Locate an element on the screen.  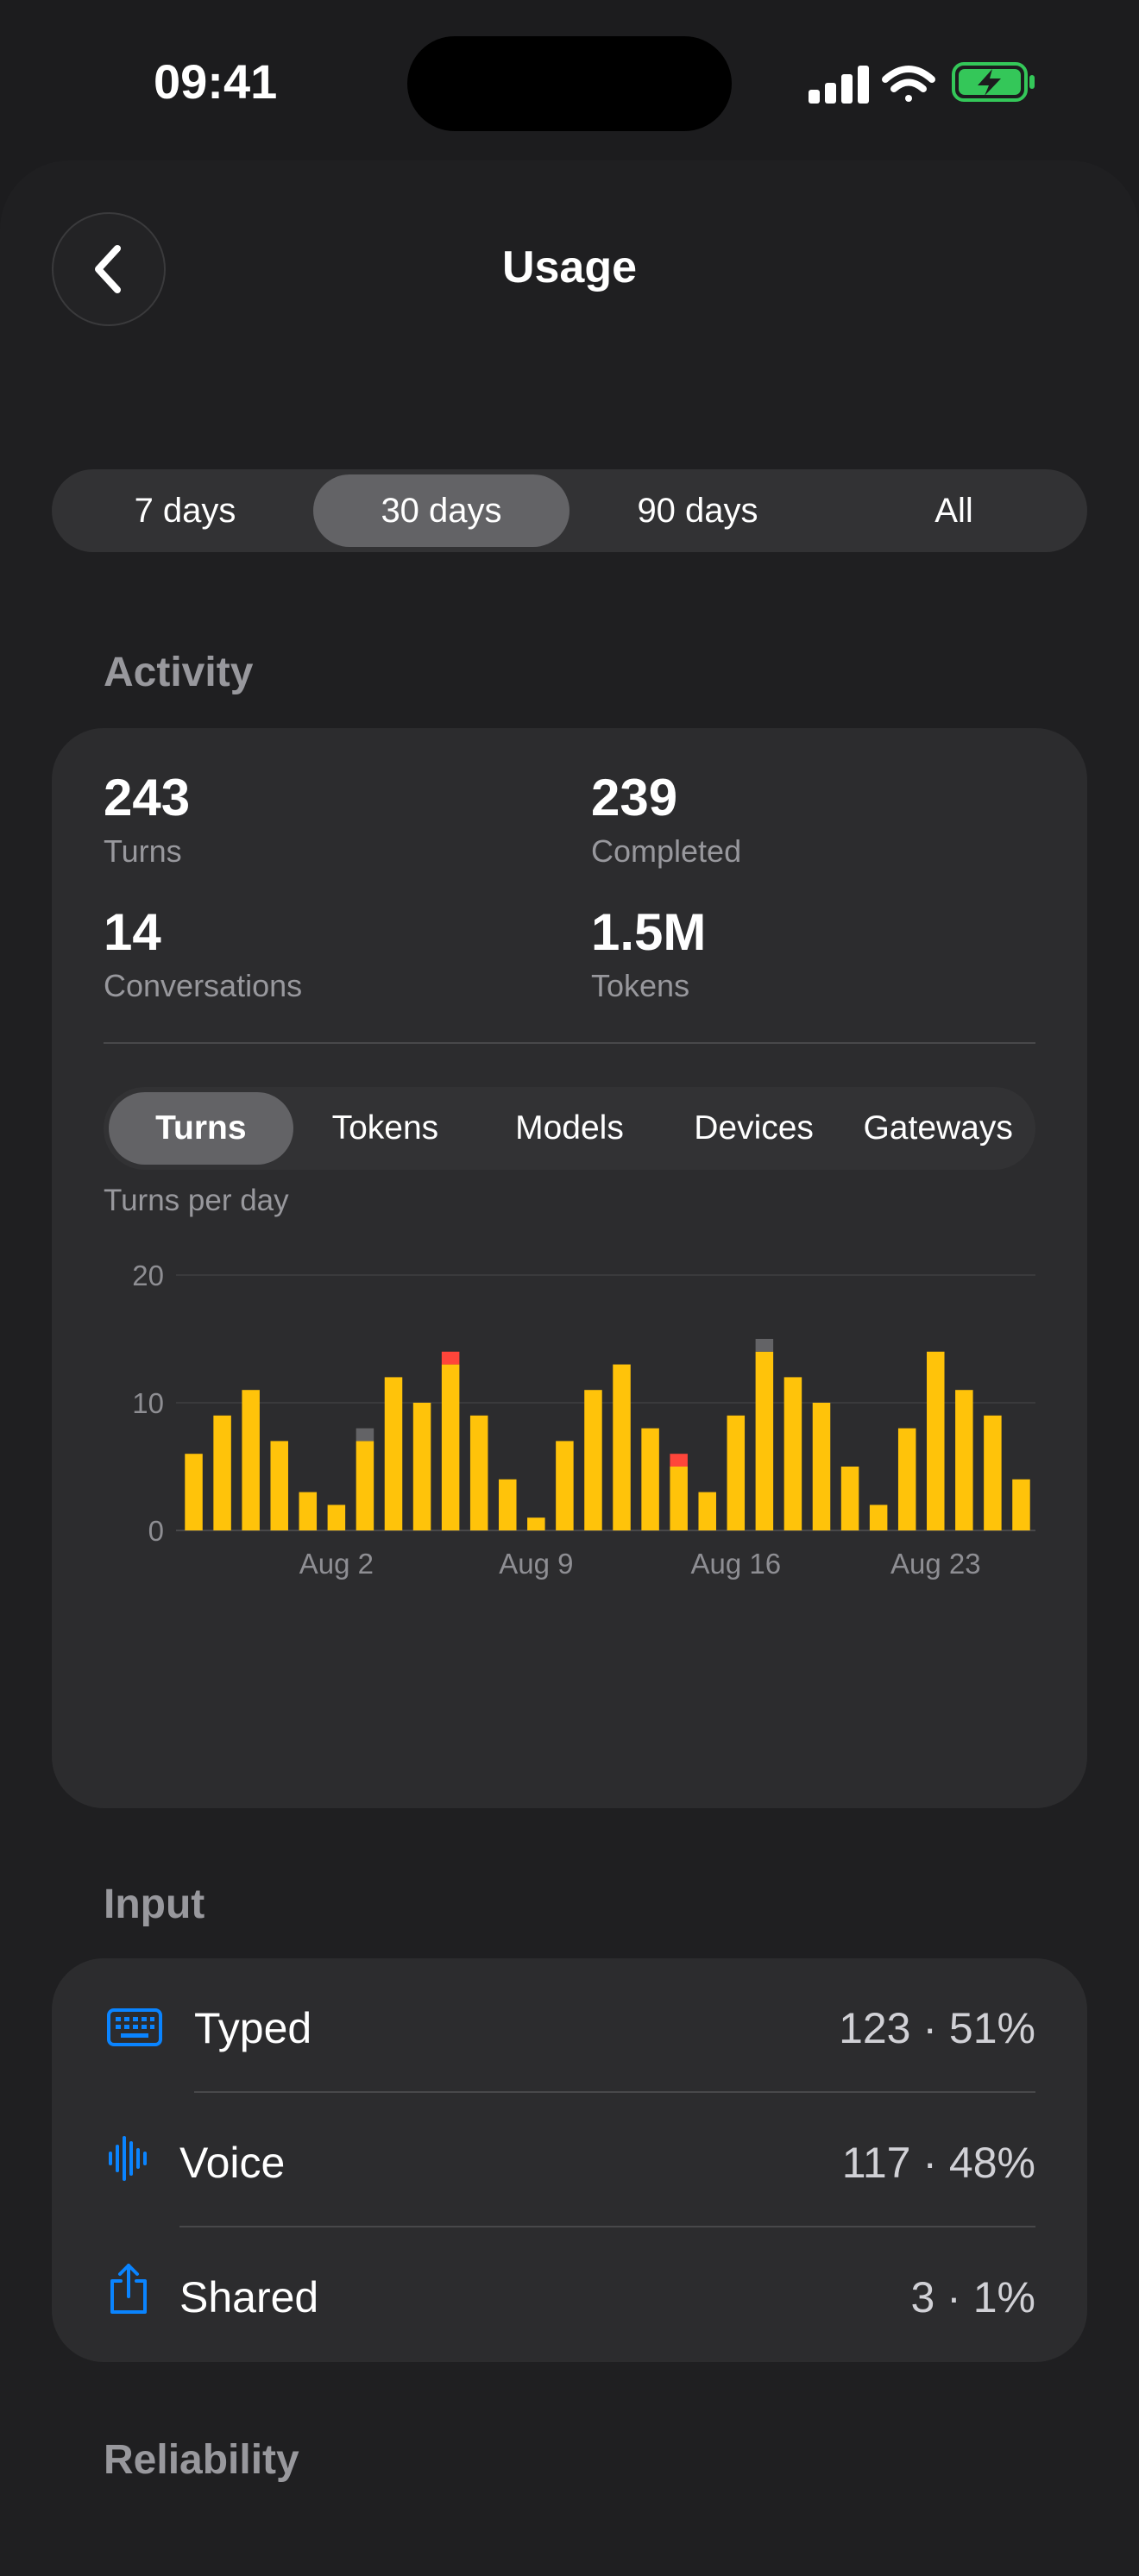
turns-per-day-chart: 0 10 20 Aug 2 Aug 9 Aug 16 Aug 23 is located at coordinates (583, 1420).